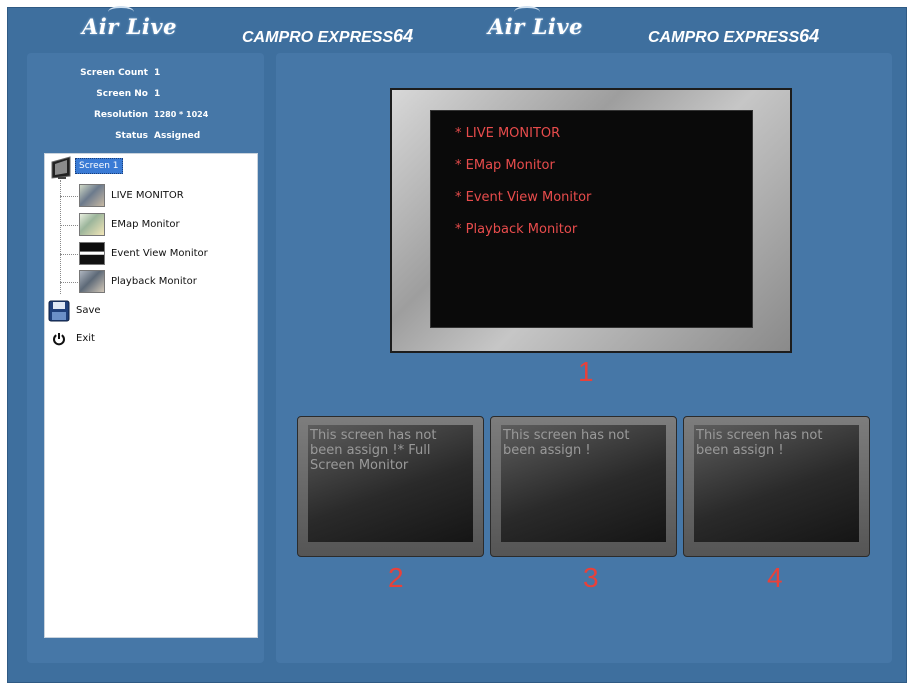 This screenshot has height=686, width=907. Describe the element at coordinates (566, 443) in the screenshot. I see `monitor-3-text: This screen has not been assign !` at that location.